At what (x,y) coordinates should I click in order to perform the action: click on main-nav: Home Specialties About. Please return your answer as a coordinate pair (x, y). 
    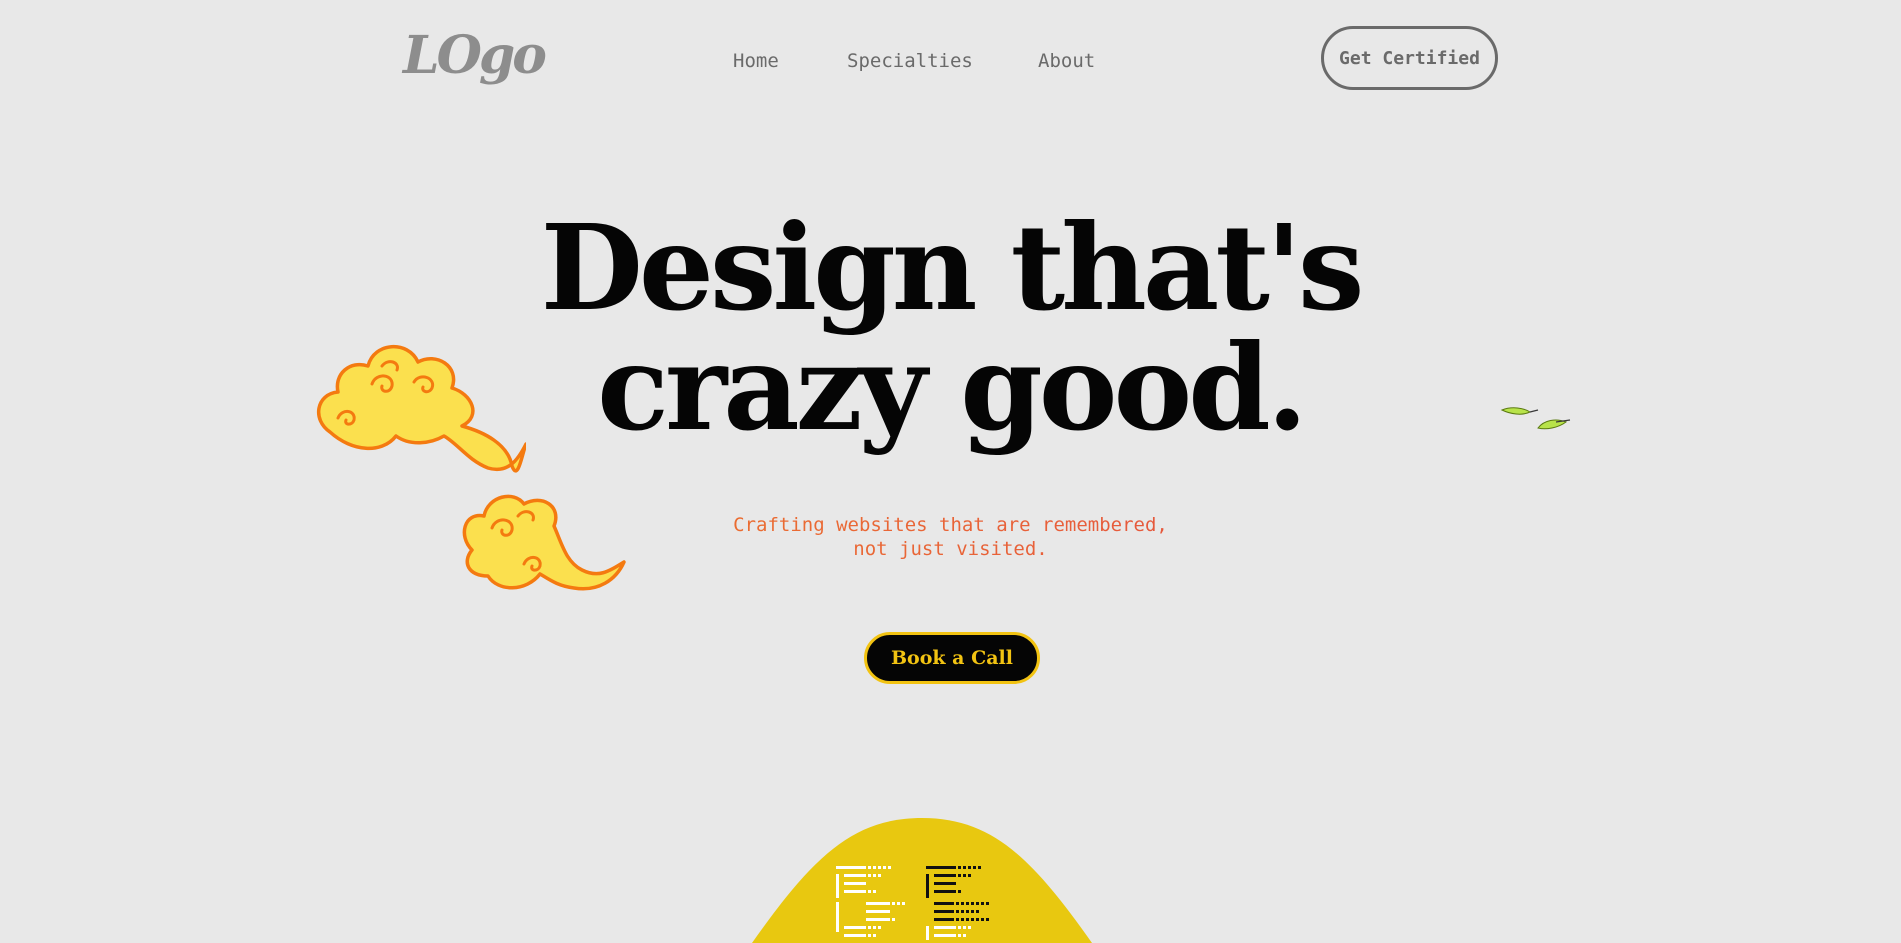
    Looking at the image, I should click on (950, 61).